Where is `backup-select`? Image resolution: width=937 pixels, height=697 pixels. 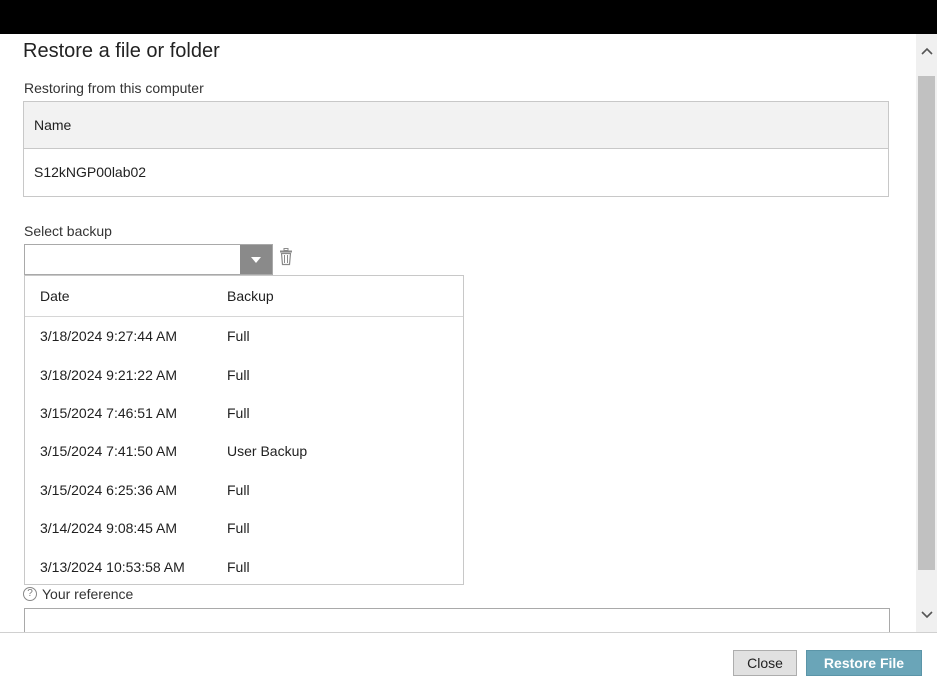 backup-select is located at coordinates (148, 259).